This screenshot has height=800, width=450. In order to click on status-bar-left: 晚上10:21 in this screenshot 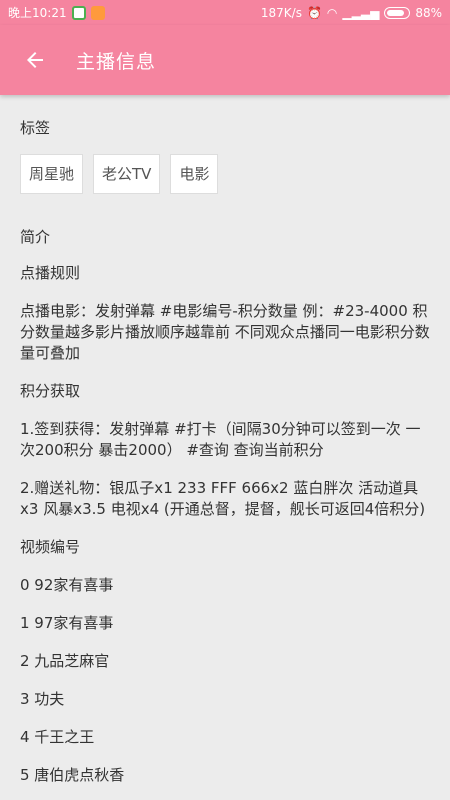, I will do `click(56, 12)`.